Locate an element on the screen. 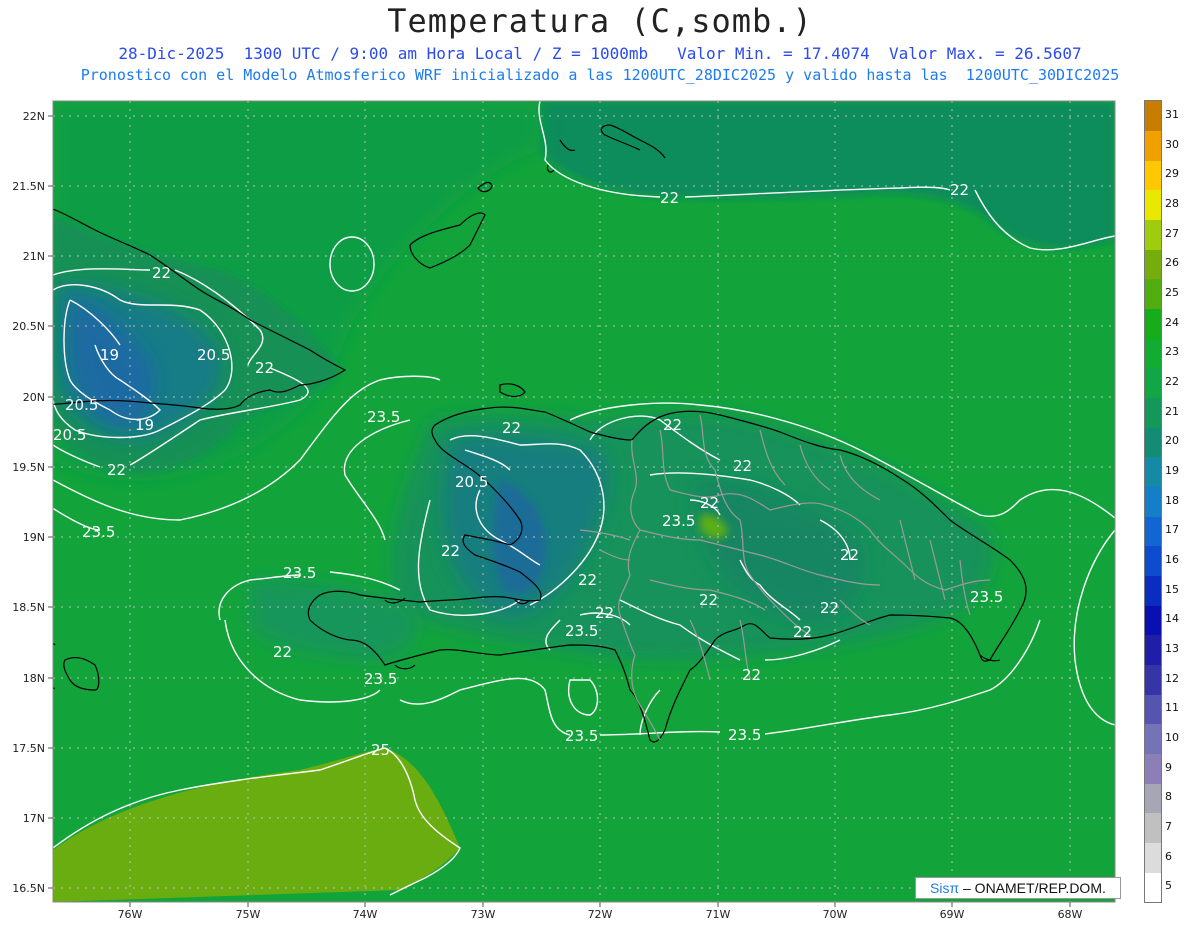 The image size is (1200, 927). lon-label: 74W is located at coordinates (365, 914).